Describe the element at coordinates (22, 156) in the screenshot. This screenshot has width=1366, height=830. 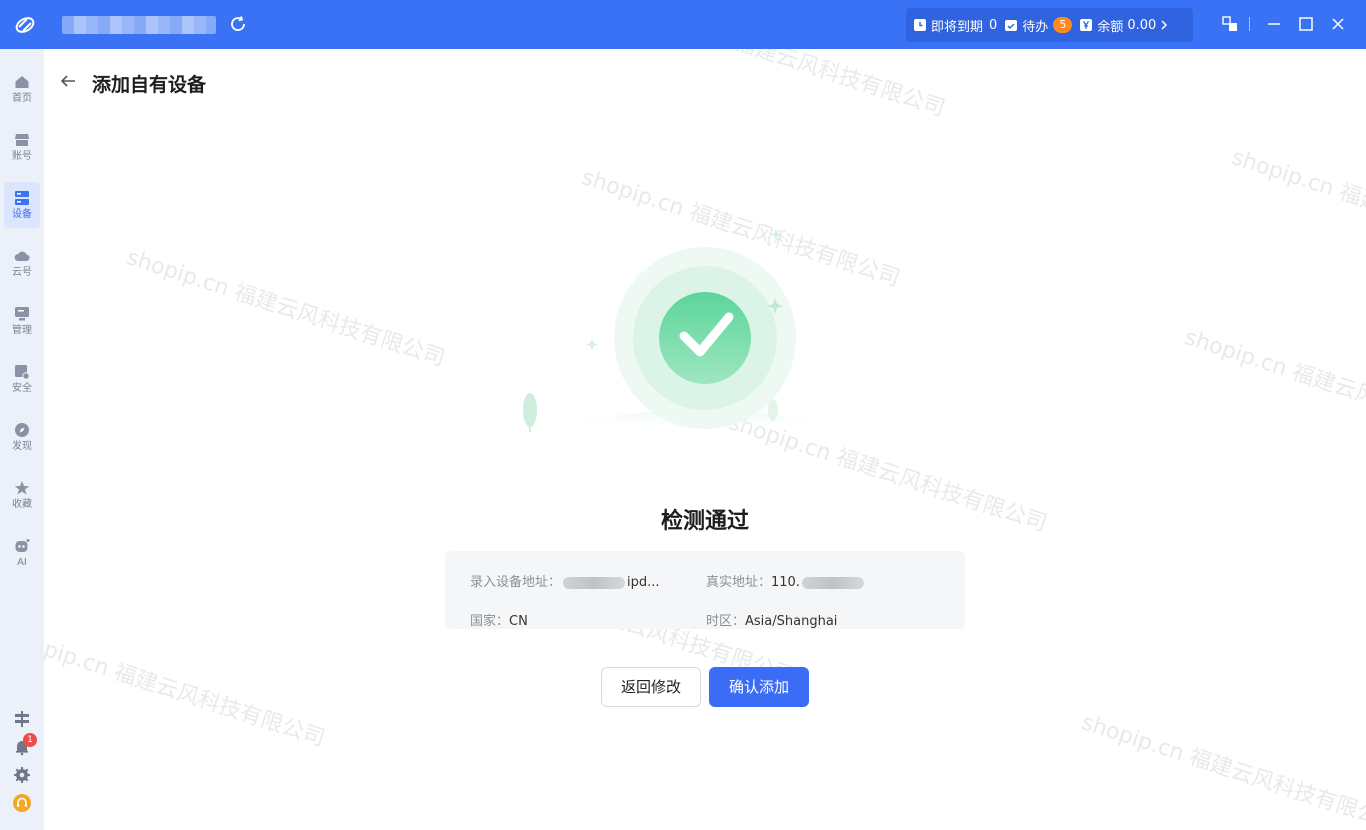
I see `sidebar-item-label: 账号` at that location.